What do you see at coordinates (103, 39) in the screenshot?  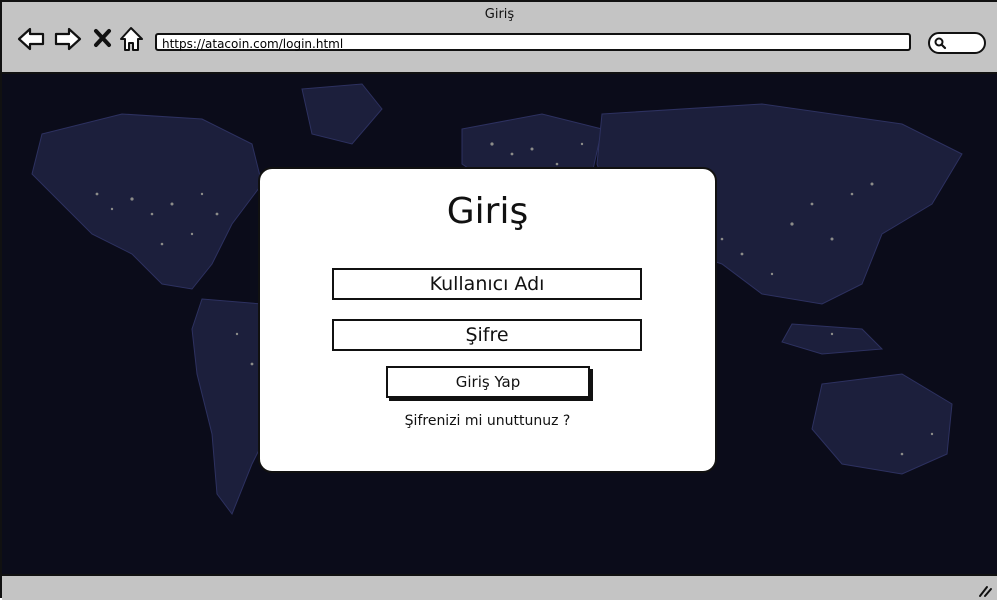 I see `close-icon` at bounding box center [103, 39].